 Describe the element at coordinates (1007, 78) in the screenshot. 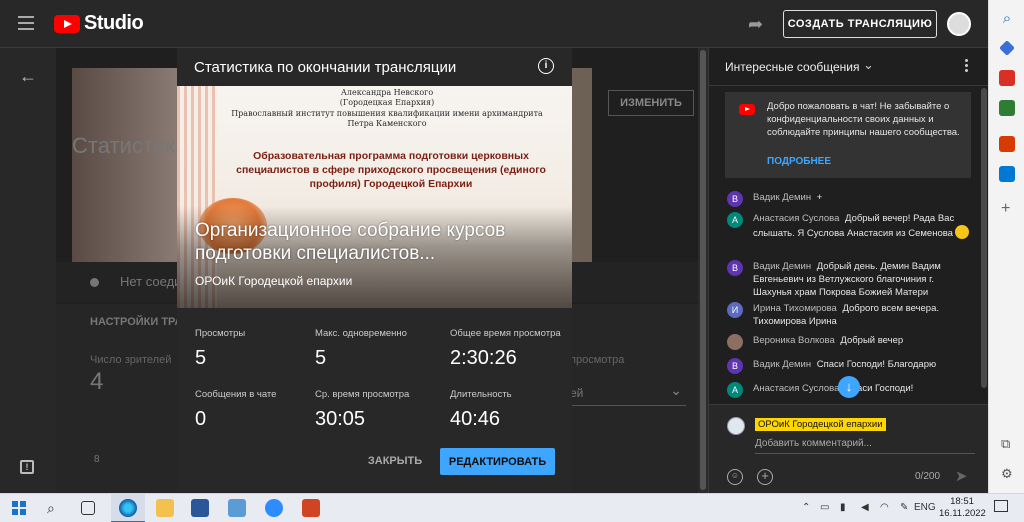

I see `shopping-icon` at that location.